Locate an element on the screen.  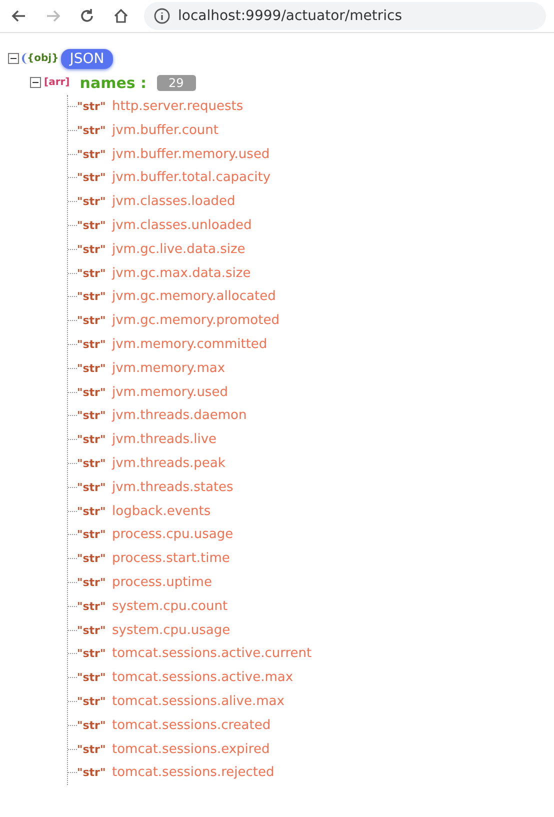
root-label: JSON is located at coordinates (87, 58).